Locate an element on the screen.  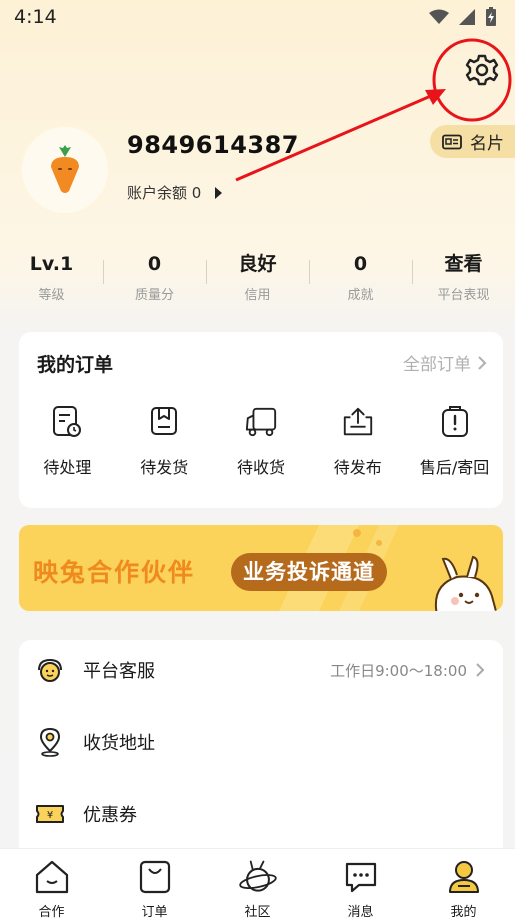
wifi-icon is located at coordinates (439, 16).